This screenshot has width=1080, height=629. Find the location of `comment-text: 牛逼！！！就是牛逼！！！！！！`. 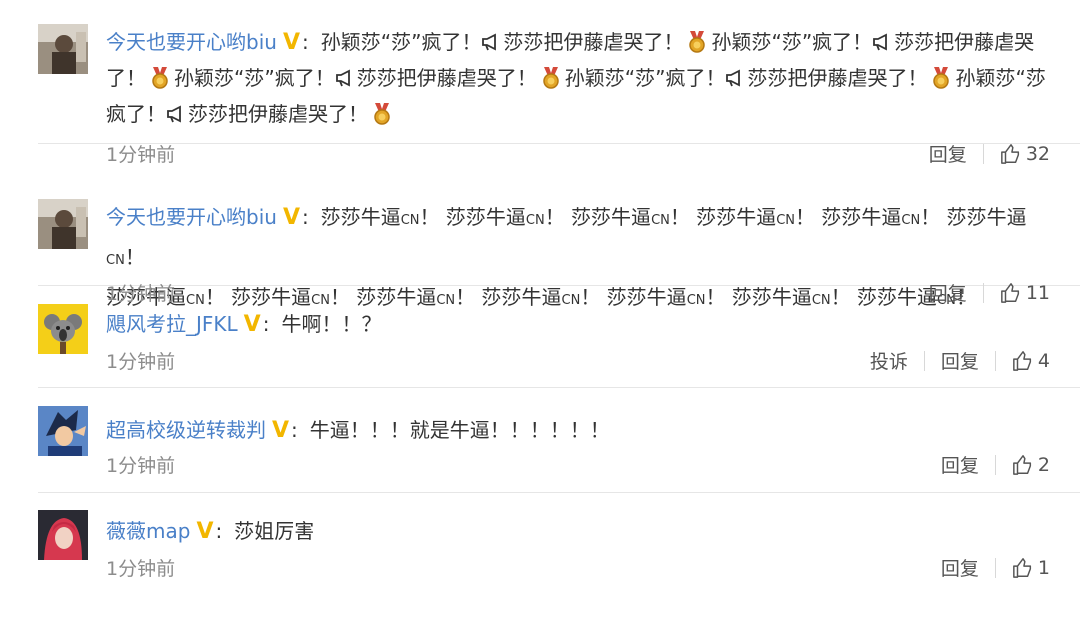

comment-text: 牛逼！！！就是牛逼！！！！！！ is located at coordinates (459, 430).